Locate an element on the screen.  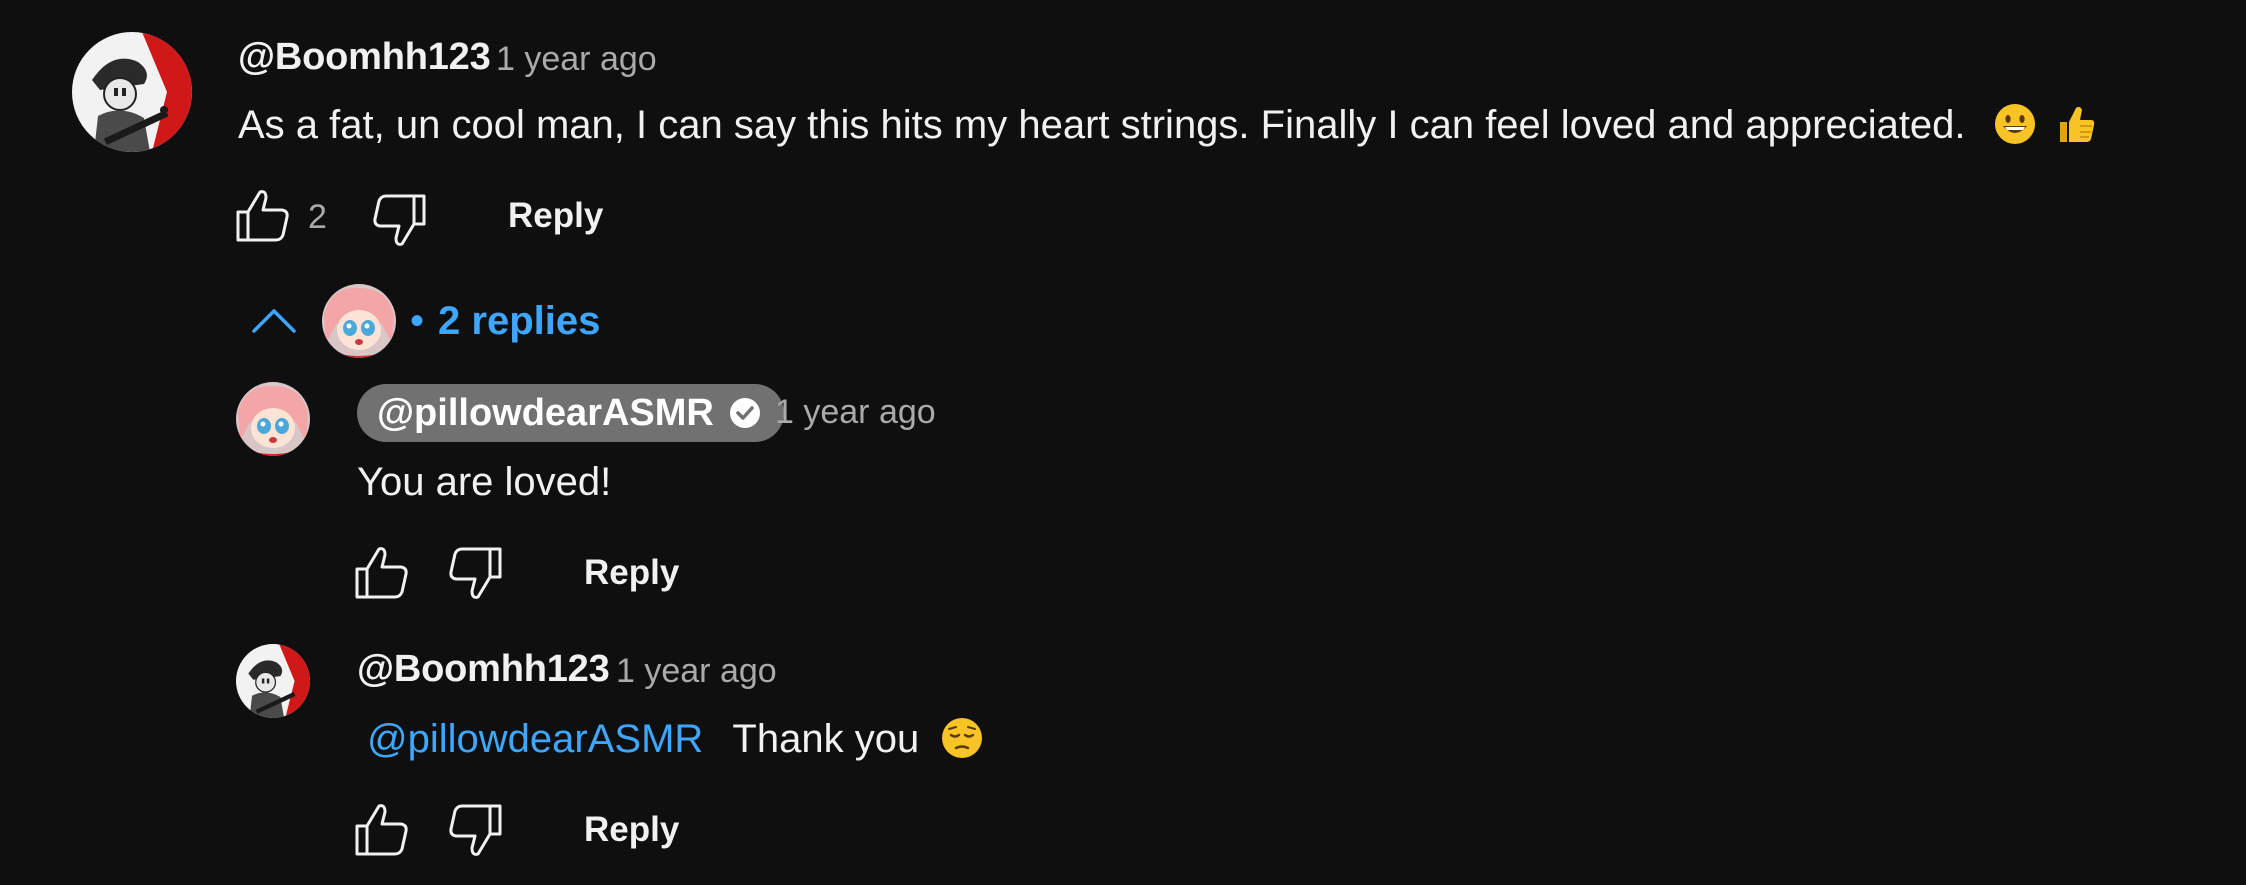
creator-author-badge: @pillowdearASMR is located at coordinates (570, 413).